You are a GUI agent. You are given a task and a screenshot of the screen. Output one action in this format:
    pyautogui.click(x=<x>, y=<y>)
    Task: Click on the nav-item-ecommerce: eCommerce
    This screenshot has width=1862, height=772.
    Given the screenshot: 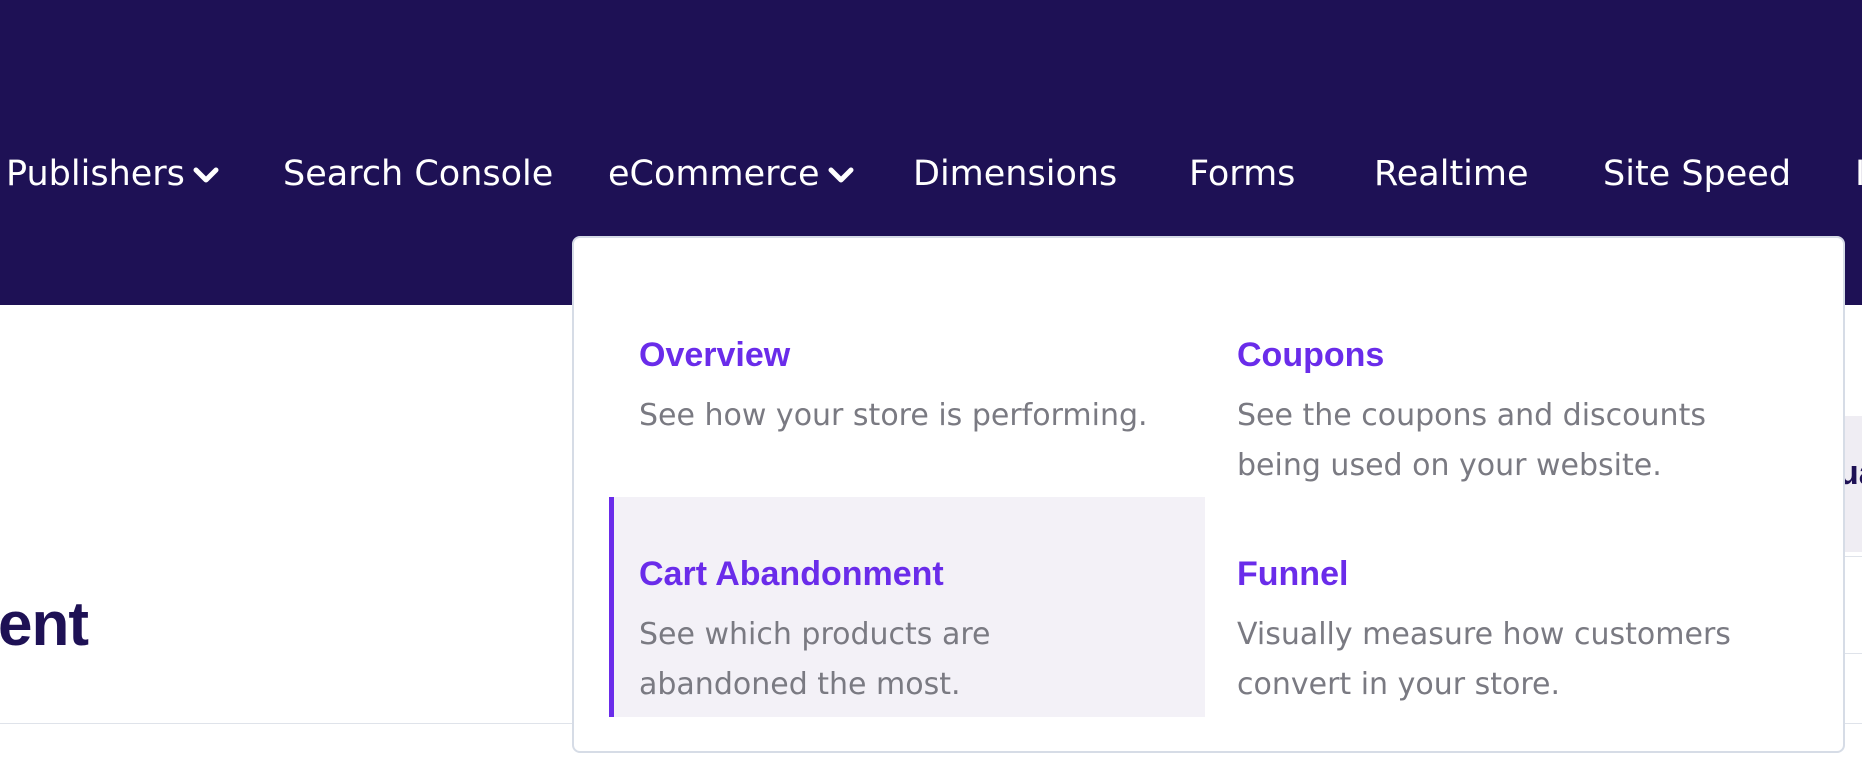 What is the action you would take?
    pyautogui.click(x=731, y=174)
    